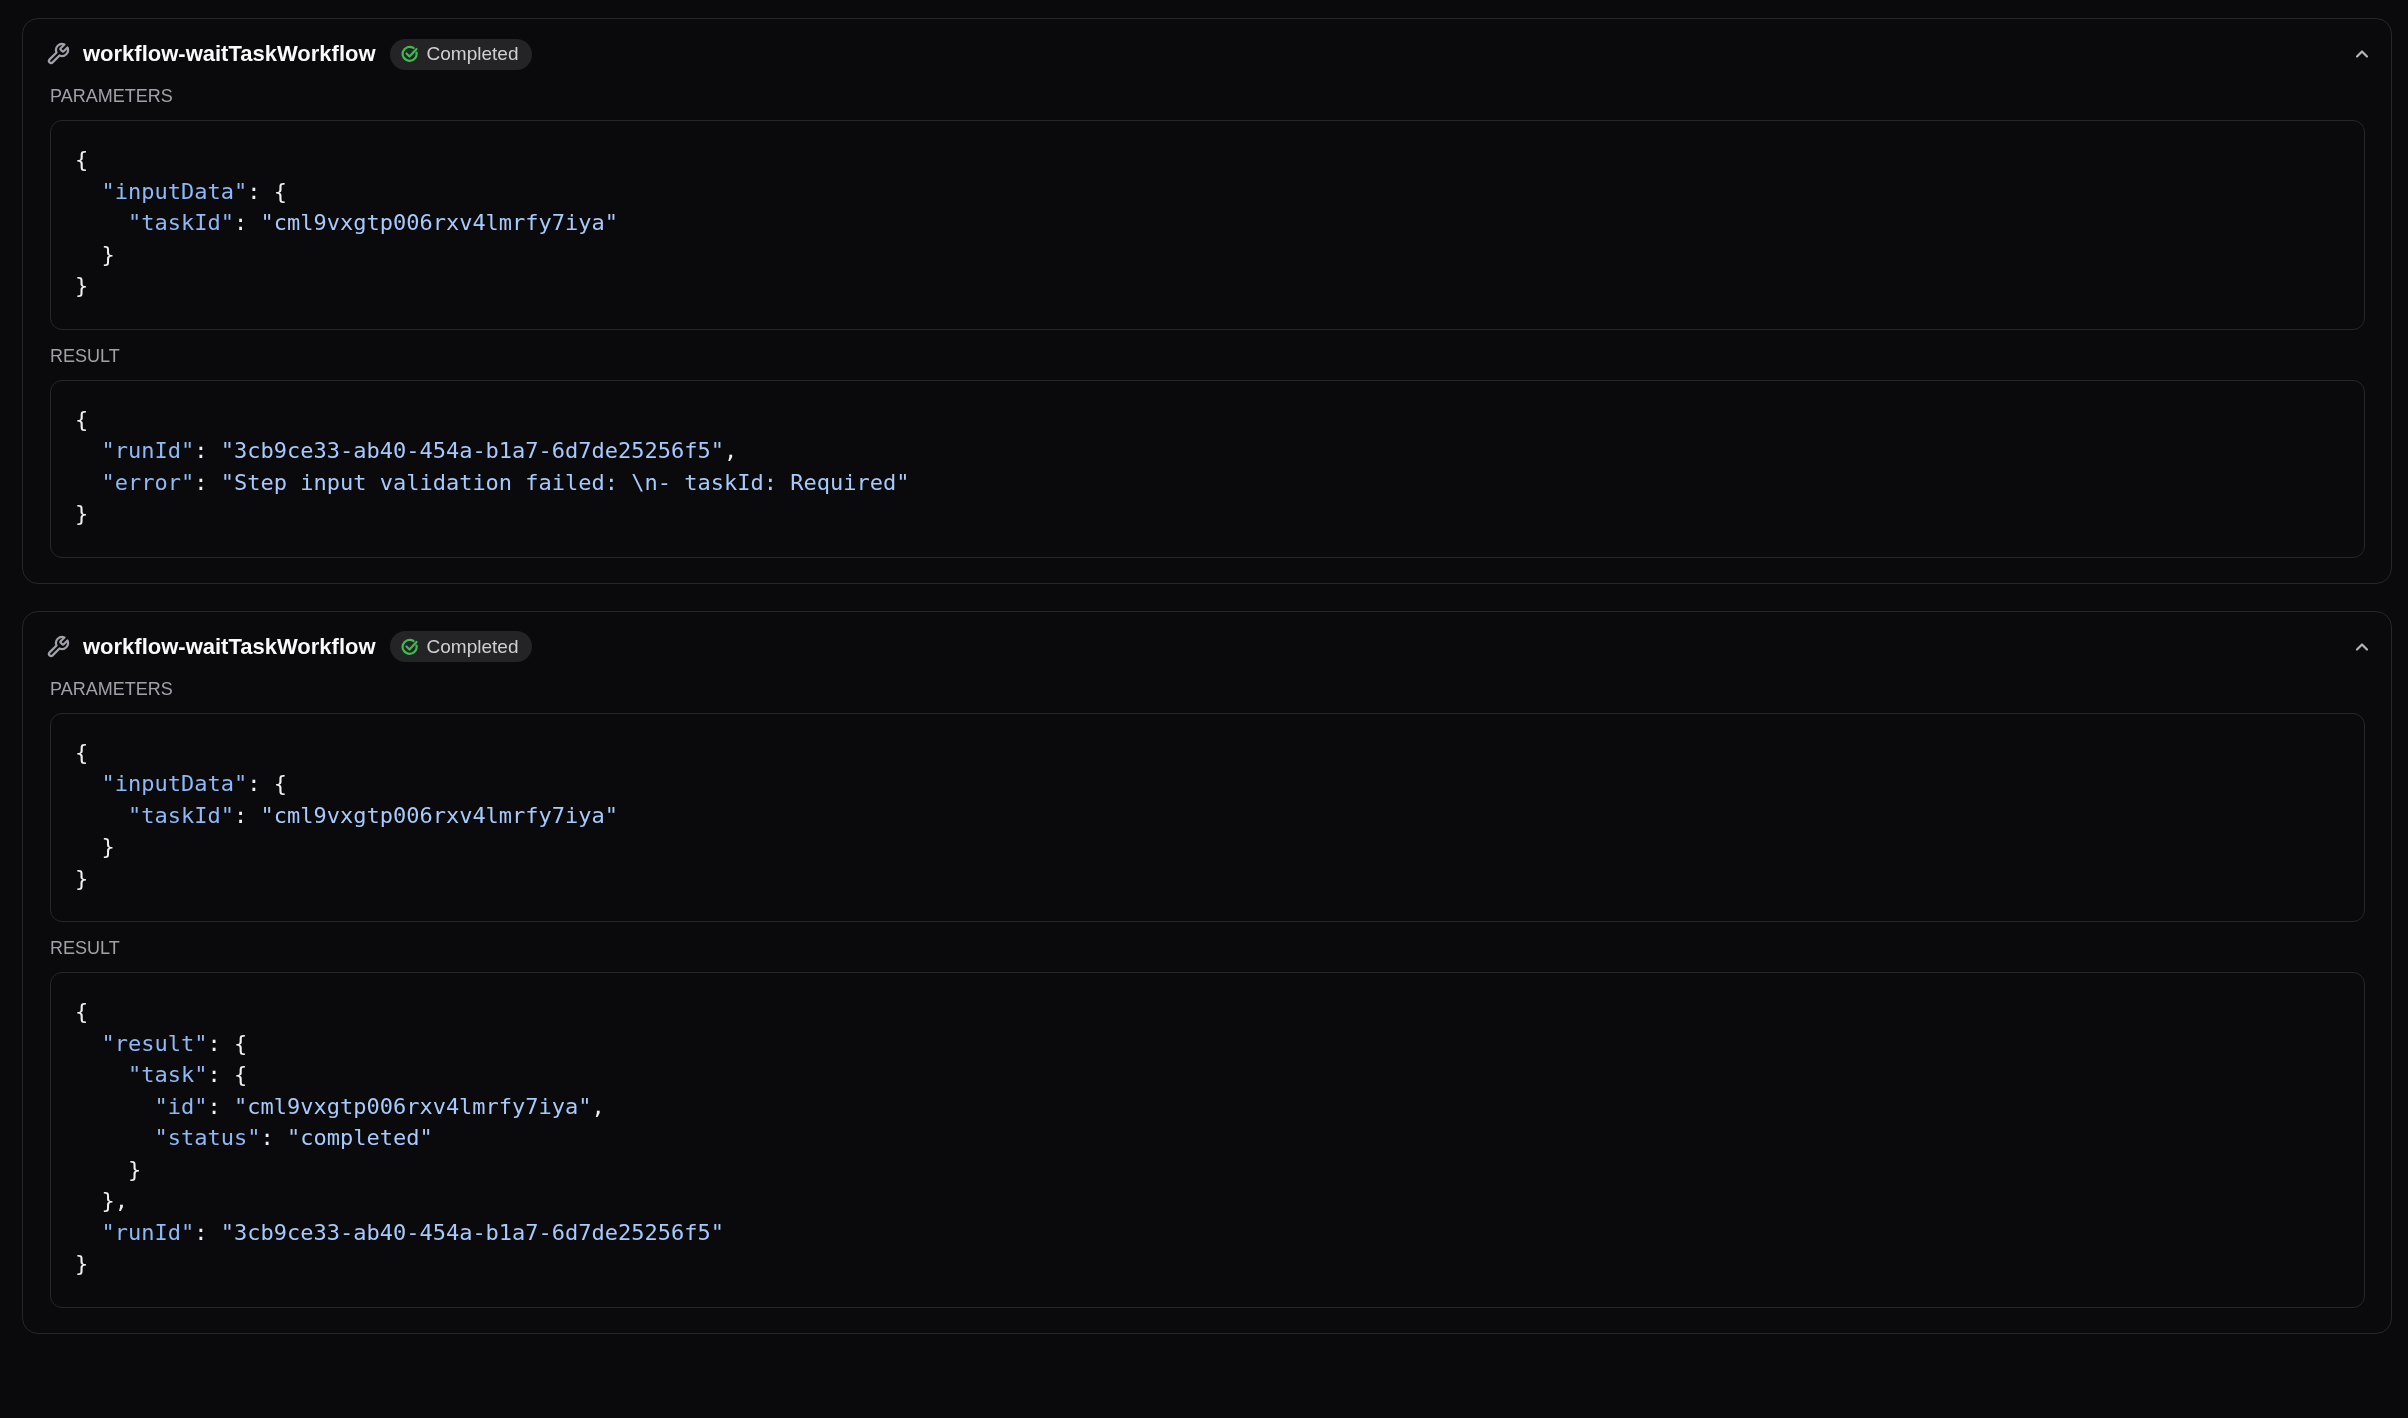 This screenshot has width=2408, height=1418. What do you see at coordinates (419, 451) in the screenshot?
I see `code-line: "runId": "3cb9ce33-ab40-454a-b1a7-6d7de25256f5",` at bounding box center [419, 451].